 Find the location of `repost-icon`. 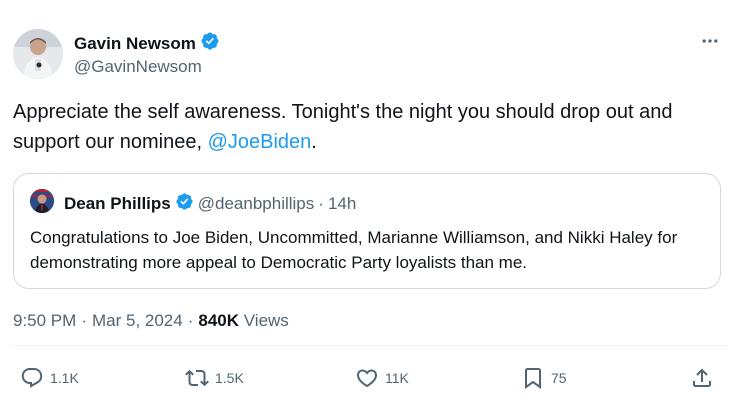

repost-icon is located at coordinates (197, 378).